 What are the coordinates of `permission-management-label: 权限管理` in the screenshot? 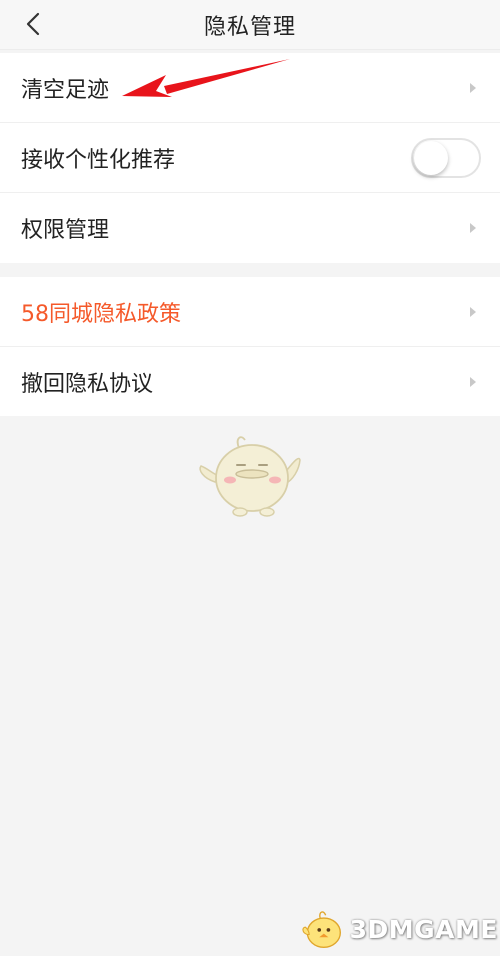 It's located at (65, 230).